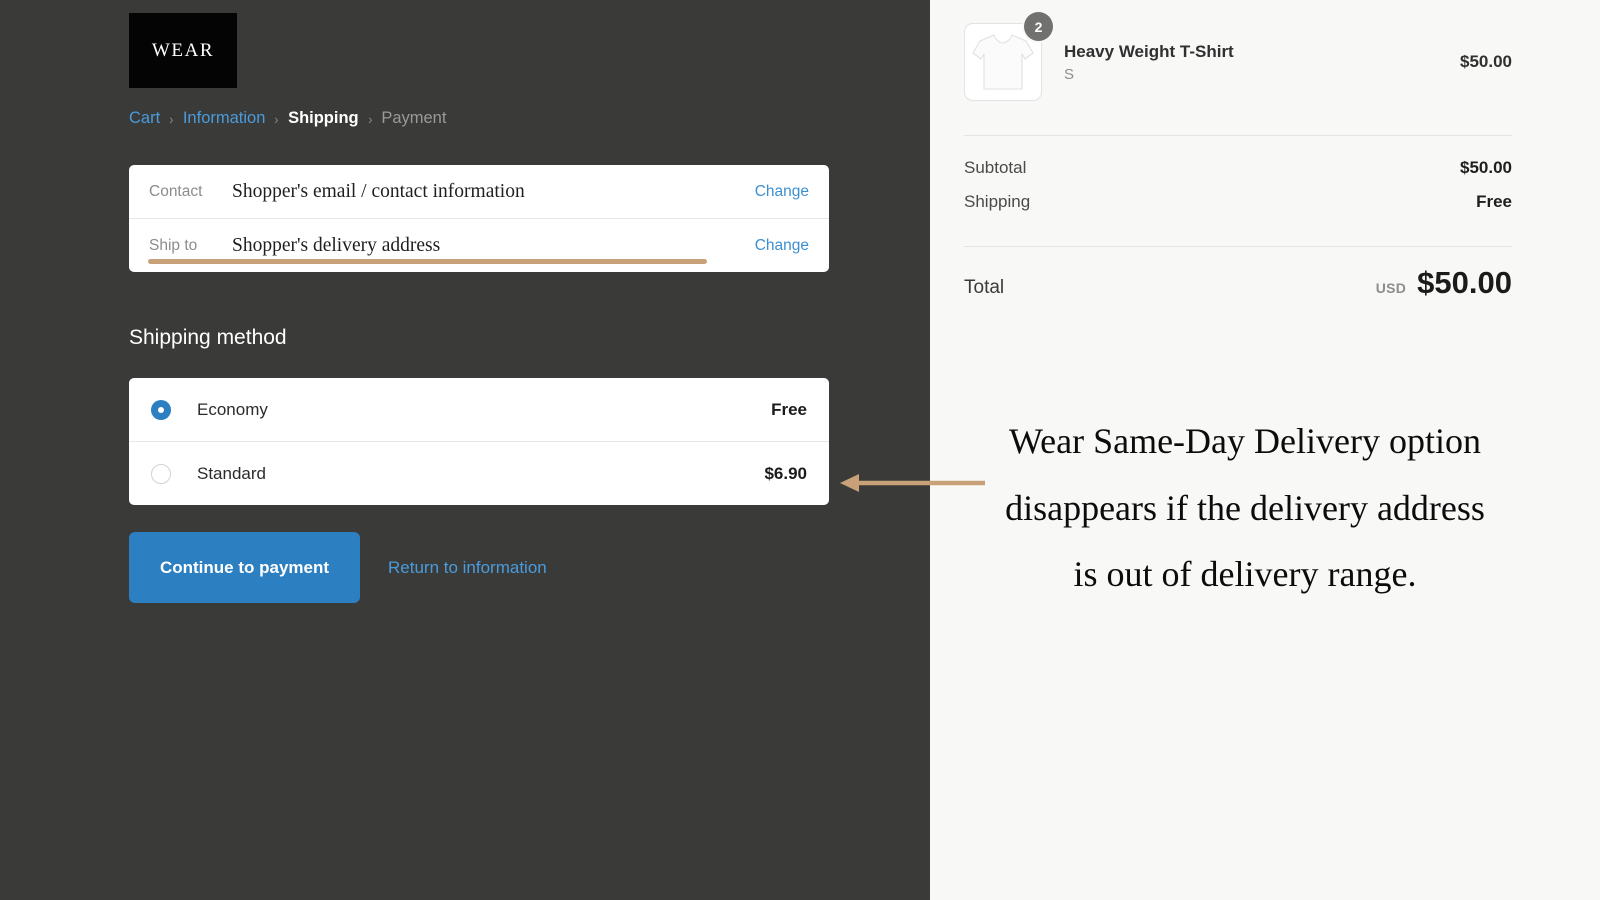 This screenshot has width=1600, height=900. I want to click on radio-selected-icon, so click(161, 409).